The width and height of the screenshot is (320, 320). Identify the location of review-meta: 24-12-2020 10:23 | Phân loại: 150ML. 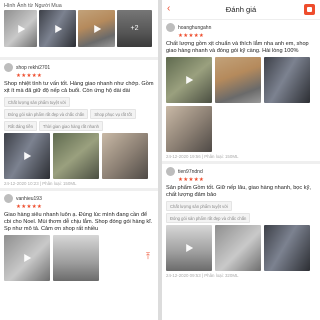
(40, 183).